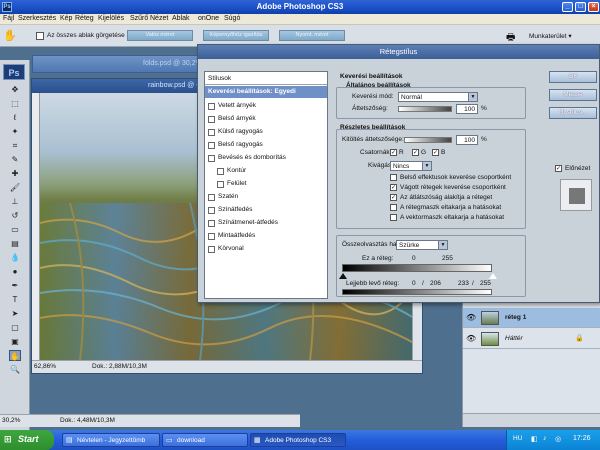 This screenshot has height=450, width=600. I want to click on style-item: Vetett árnyék, so click(266, 106).